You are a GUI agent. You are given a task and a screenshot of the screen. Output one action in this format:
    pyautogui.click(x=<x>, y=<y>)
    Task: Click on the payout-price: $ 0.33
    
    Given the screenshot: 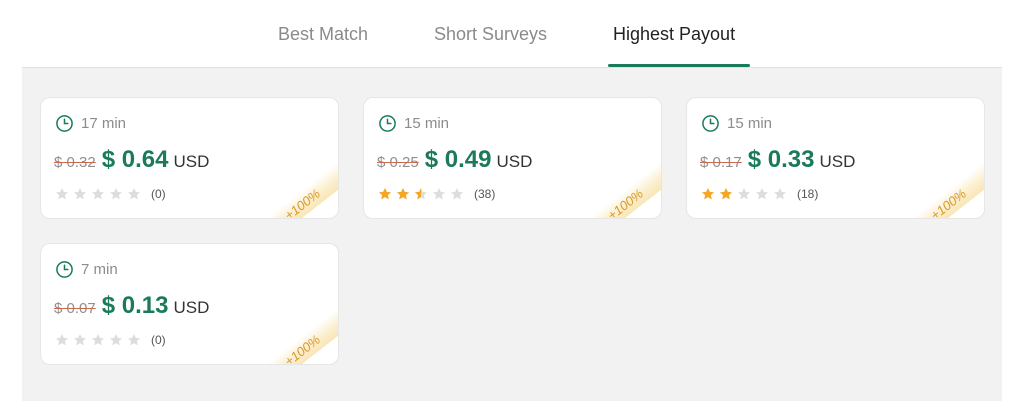 What is the action you would take?
    pyautogui.click(x=781, y=159)
    